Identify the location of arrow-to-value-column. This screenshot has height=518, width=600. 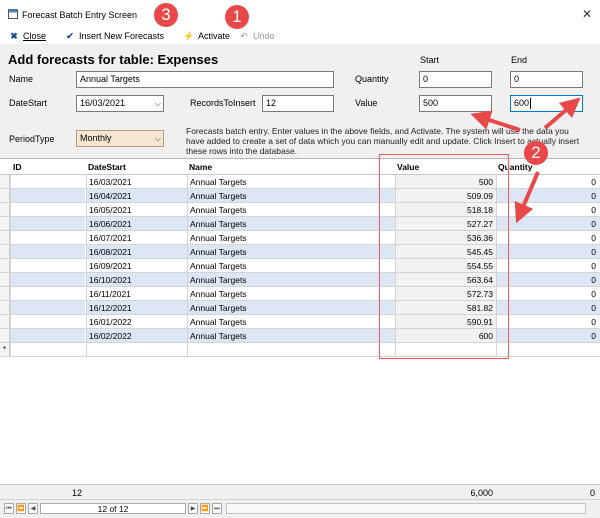
(527, 197).